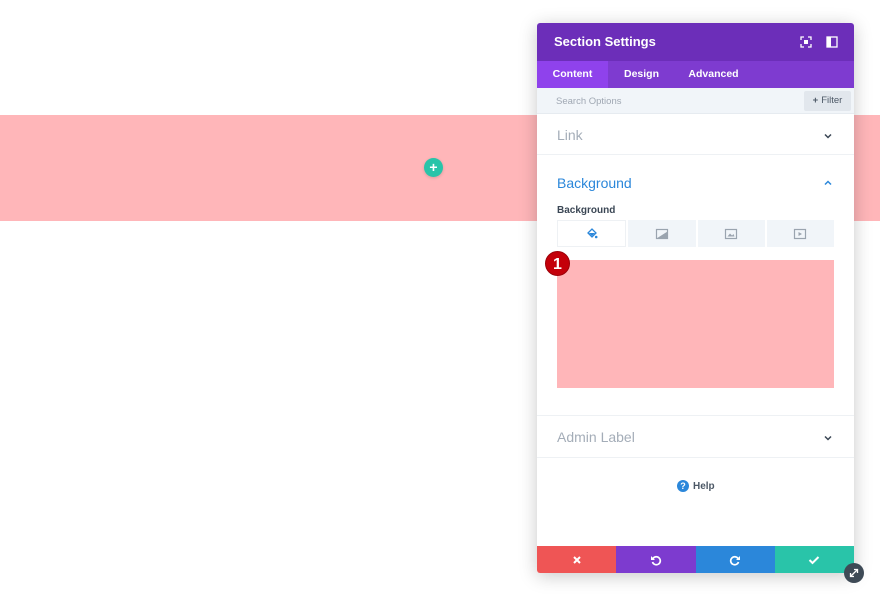 This screenshot has height=594, width=880. I want to click on undo-button, so click(656, 559).